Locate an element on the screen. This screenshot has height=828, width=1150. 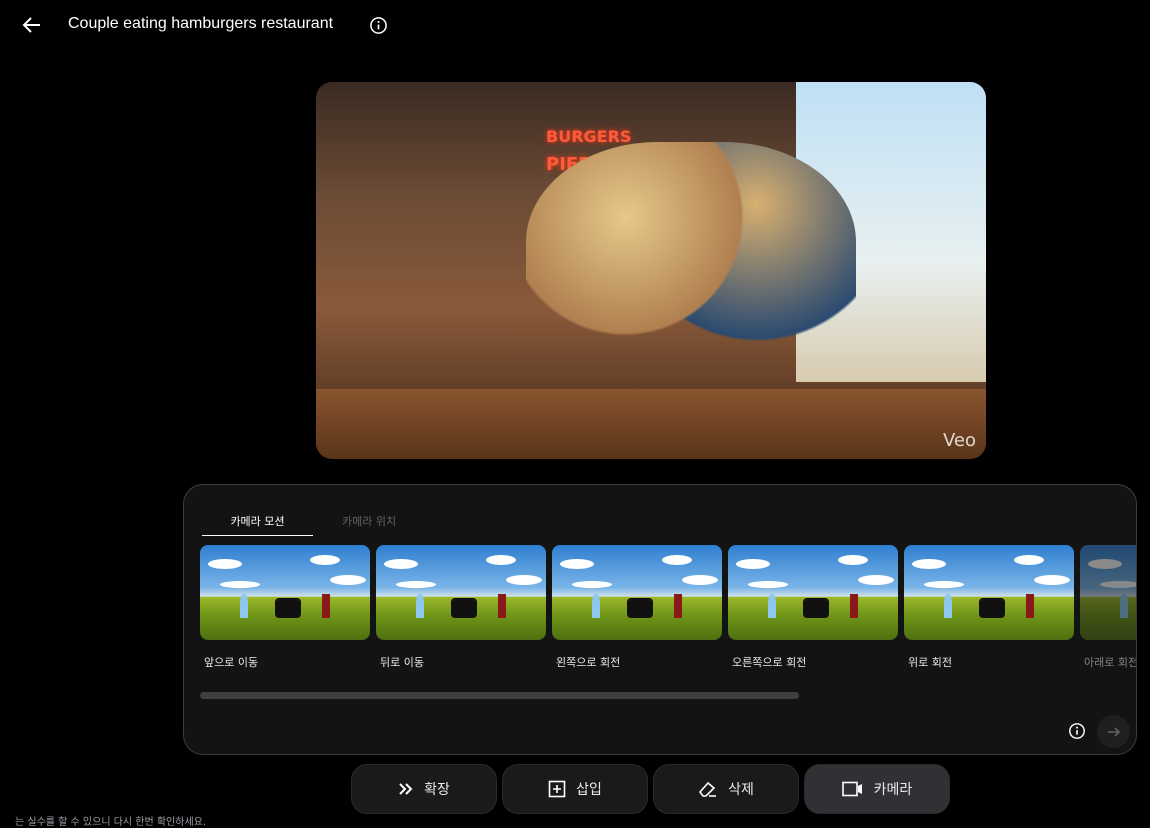
add-box-icon is located at coordinates (557, 789).